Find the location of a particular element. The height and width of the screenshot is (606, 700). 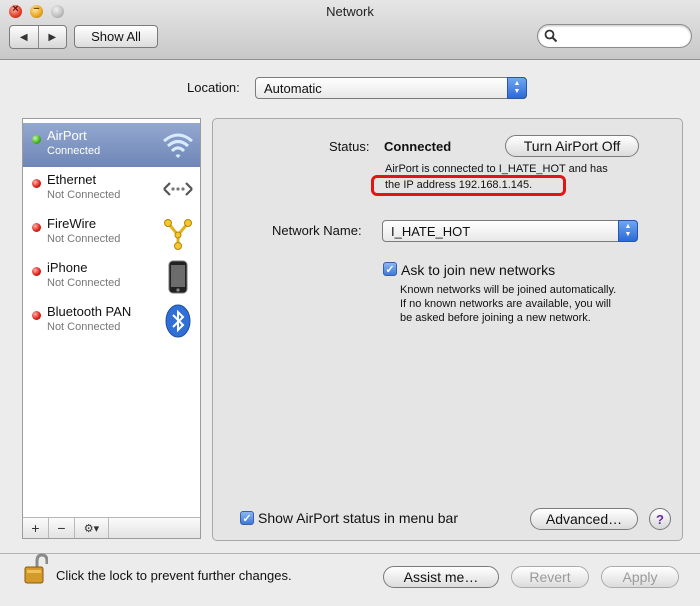

ethernet-icon is located at coordinates (178, 189).